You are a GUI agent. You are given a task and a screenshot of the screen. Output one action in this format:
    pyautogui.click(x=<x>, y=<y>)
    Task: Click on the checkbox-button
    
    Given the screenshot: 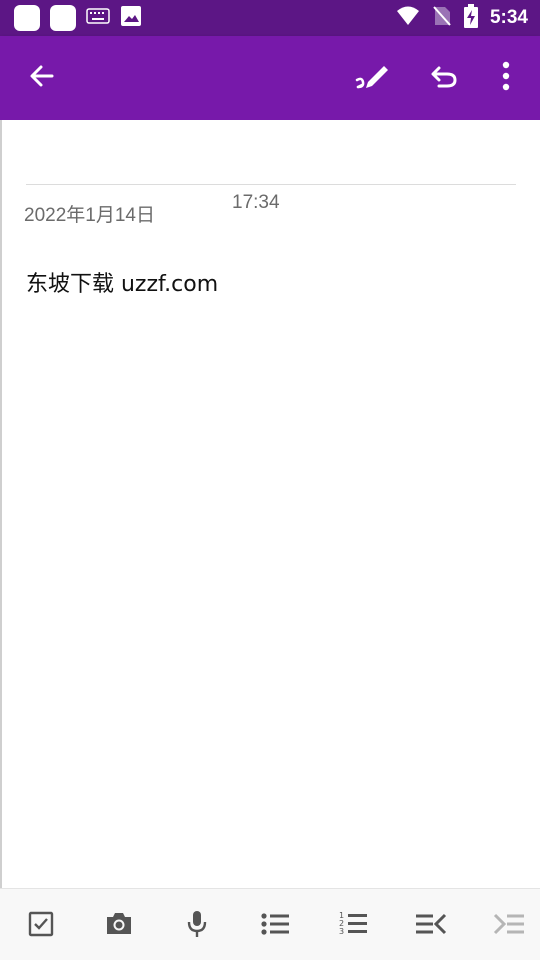 What is the action you would take?
    pyautogui.click(x=41, y=926)
    